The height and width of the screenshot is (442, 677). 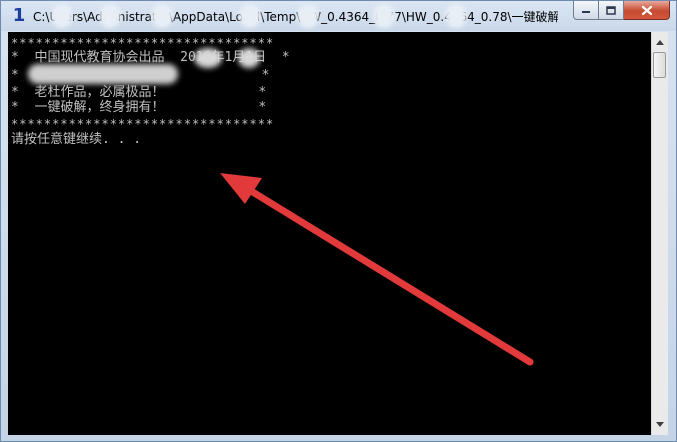 What do you see at coordinates (76, 139) in the screenshot?
I see `console-prompt-press-any-key: 请按任意键继续. . .` at bounding box center [76, 139].